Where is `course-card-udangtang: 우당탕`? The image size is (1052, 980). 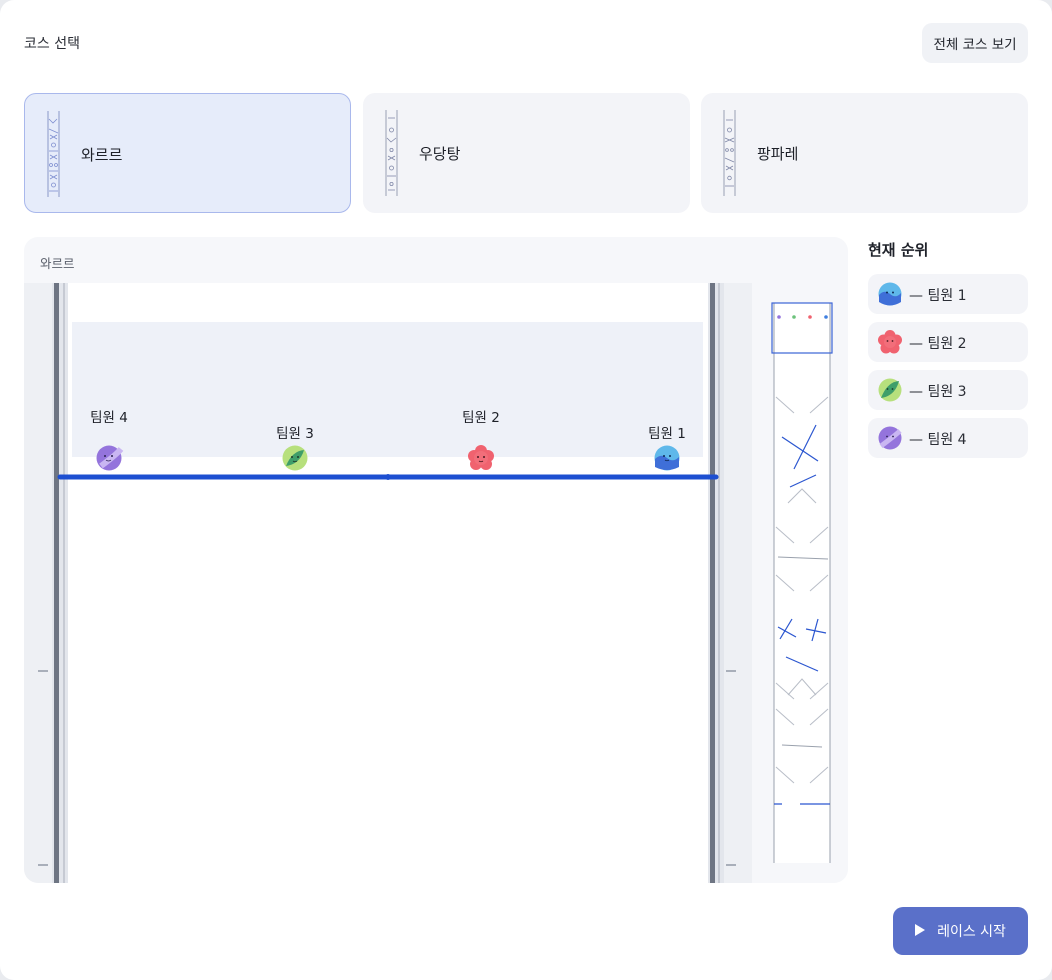 course-card-udangtang: 우당탕 is located at coordinates (526, 153).